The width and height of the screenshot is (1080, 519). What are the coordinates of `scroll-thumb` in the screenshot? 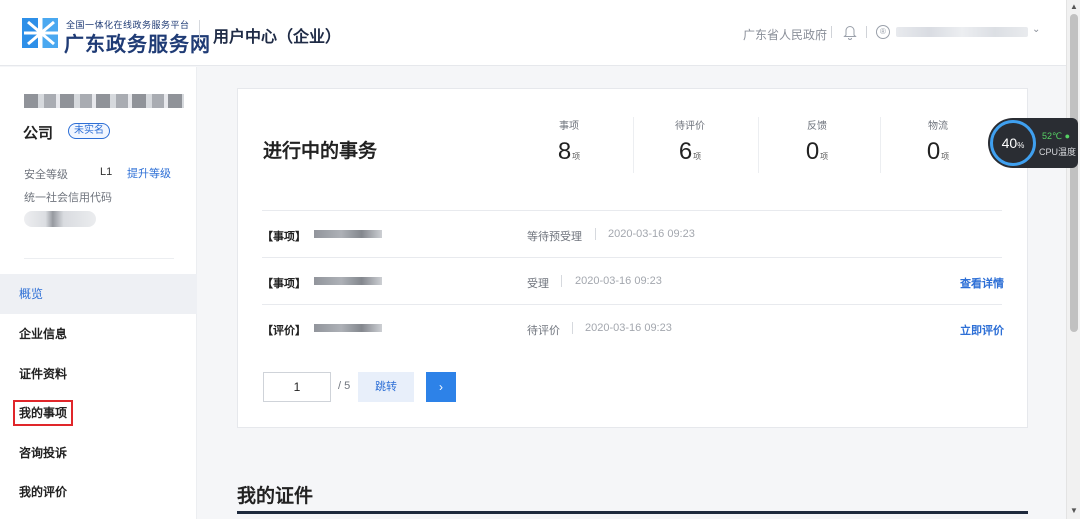 It's located at (1074, 173).